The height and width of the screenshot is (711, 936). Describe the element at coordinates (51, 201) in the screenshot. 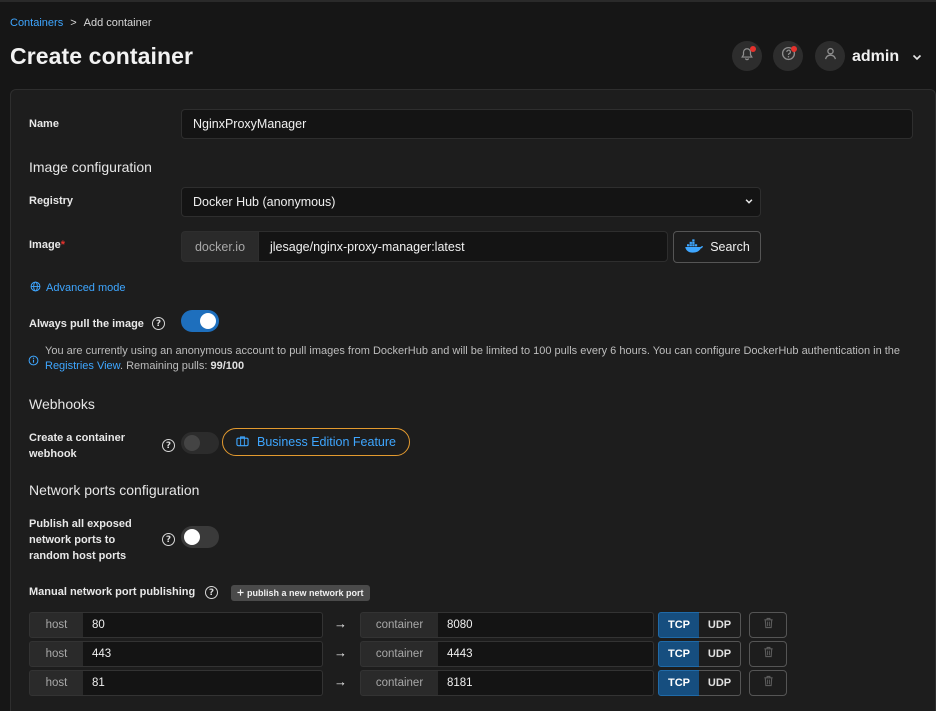

I see `registry-label: Registry` at that location.